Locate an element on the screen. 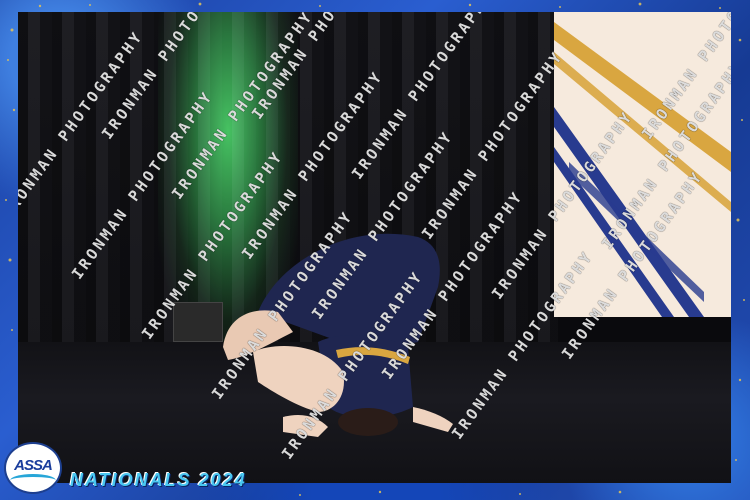  logo-text: ASSA is located at coordinates (33, 465).